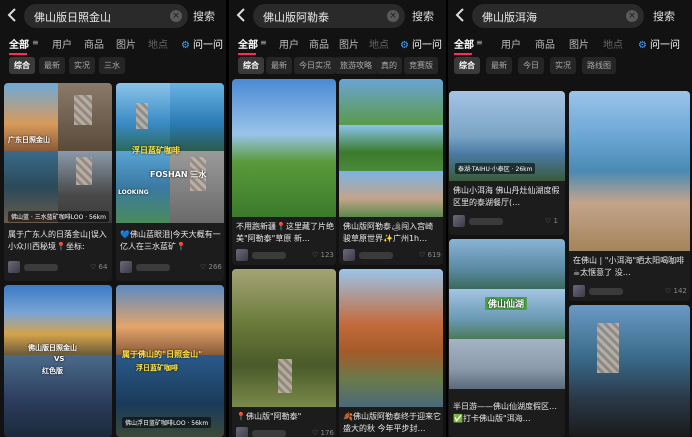 This screenshot has width=692, height=437. Describe the element at coordinates (430, 255) in the screenshot. I see `like-count: ♡ 619` at that location.